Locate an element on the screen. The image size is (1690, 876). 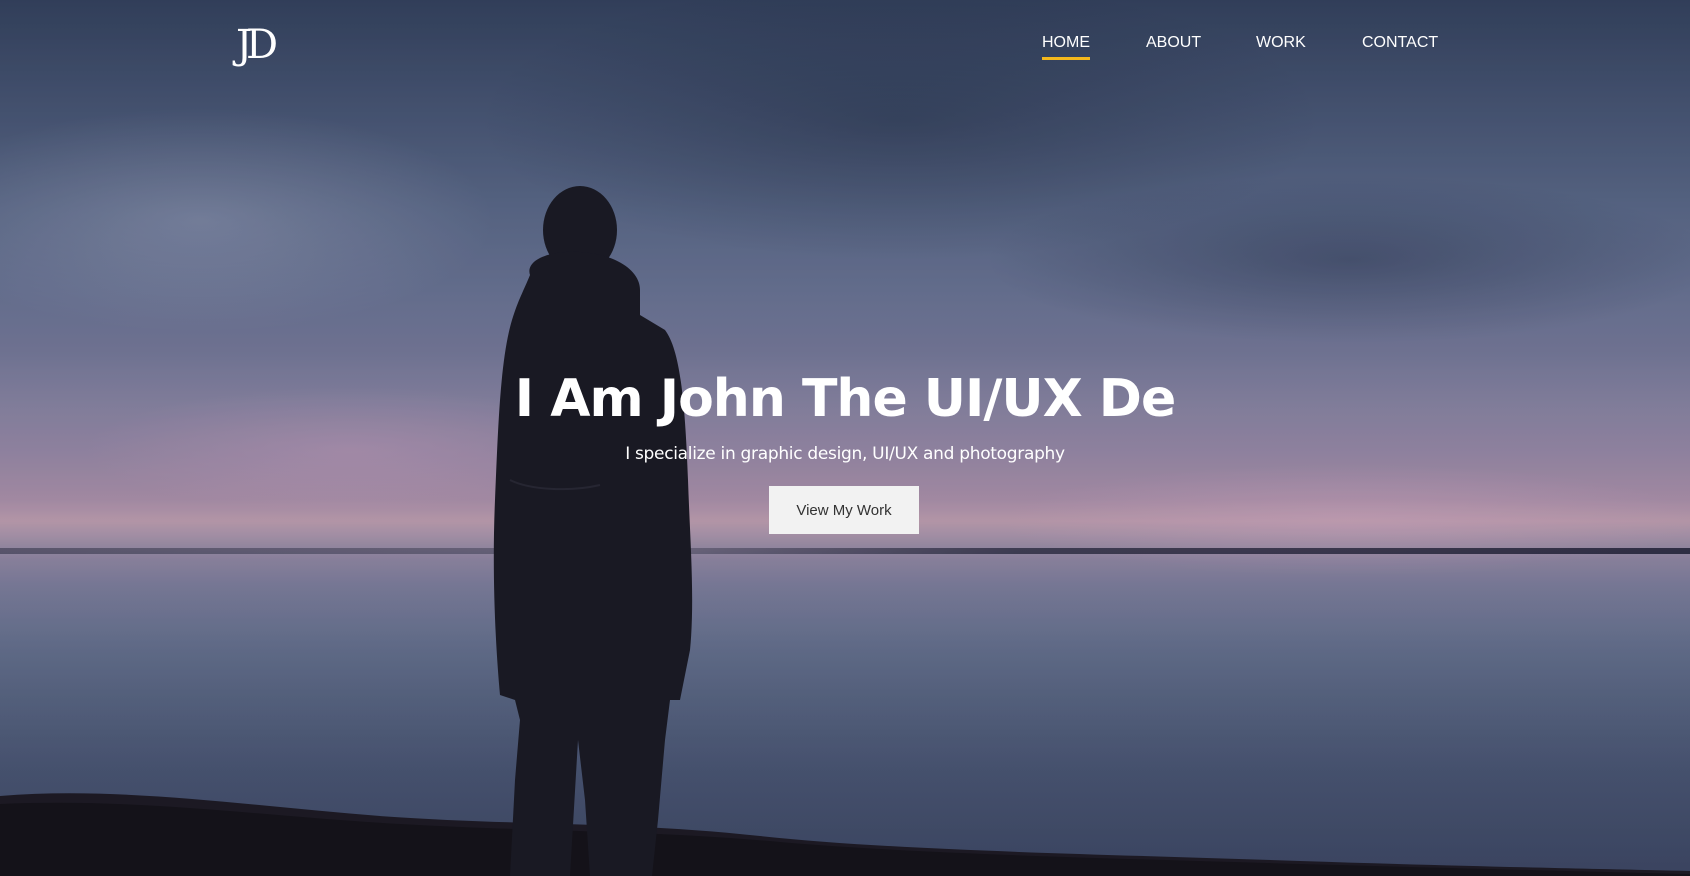
logo: JD is located at coordinates (257, 45).